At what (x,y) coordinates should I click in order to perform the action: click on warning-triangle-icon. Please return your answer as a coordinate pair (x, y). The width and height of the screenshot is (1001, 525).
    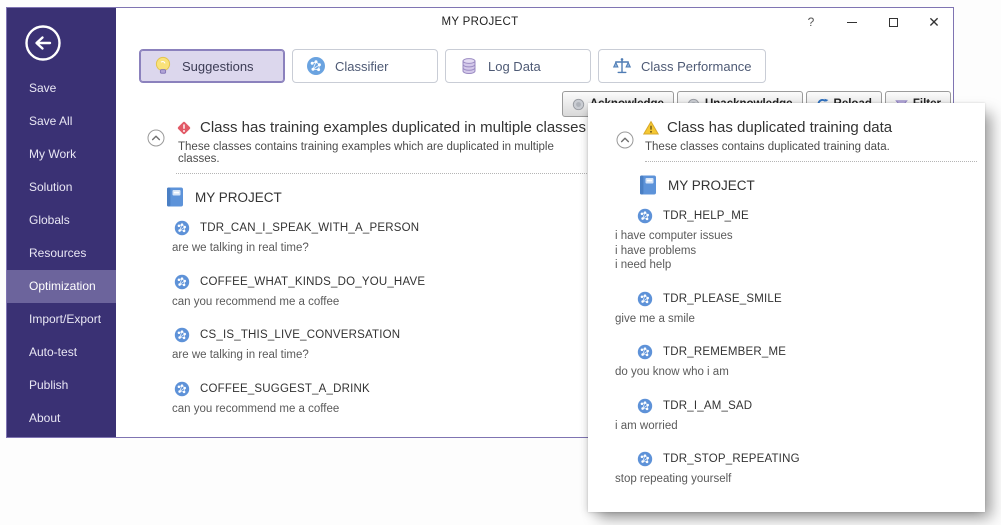
    Looking at the image, I should click on (651, 128).